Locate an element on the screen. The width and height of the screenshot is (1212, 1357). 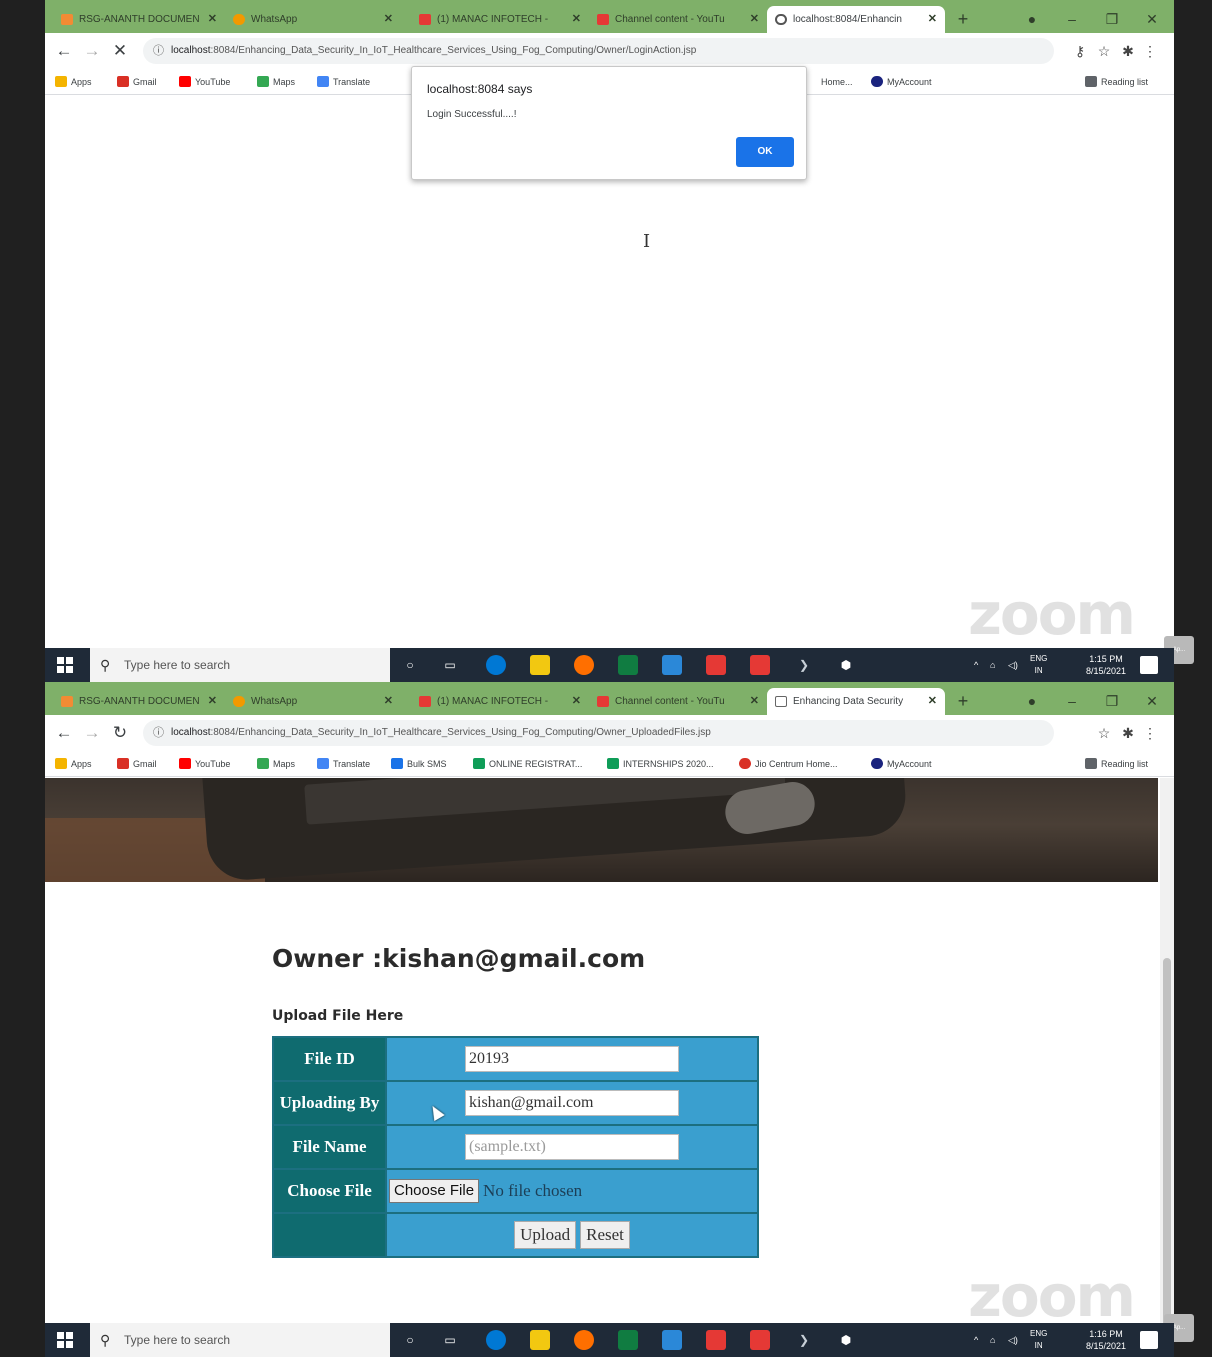
tab-localhost-active: localhost:8084/Enhancin ✕ is located at coordinates (856, 19).